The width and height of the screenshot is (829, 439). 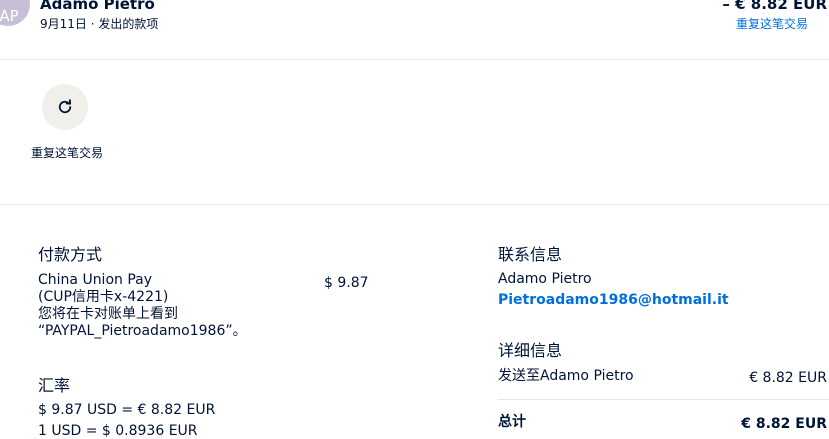 I want to click on transaction-amount: – € 8.82 EUR, so click(x=774, y=6).